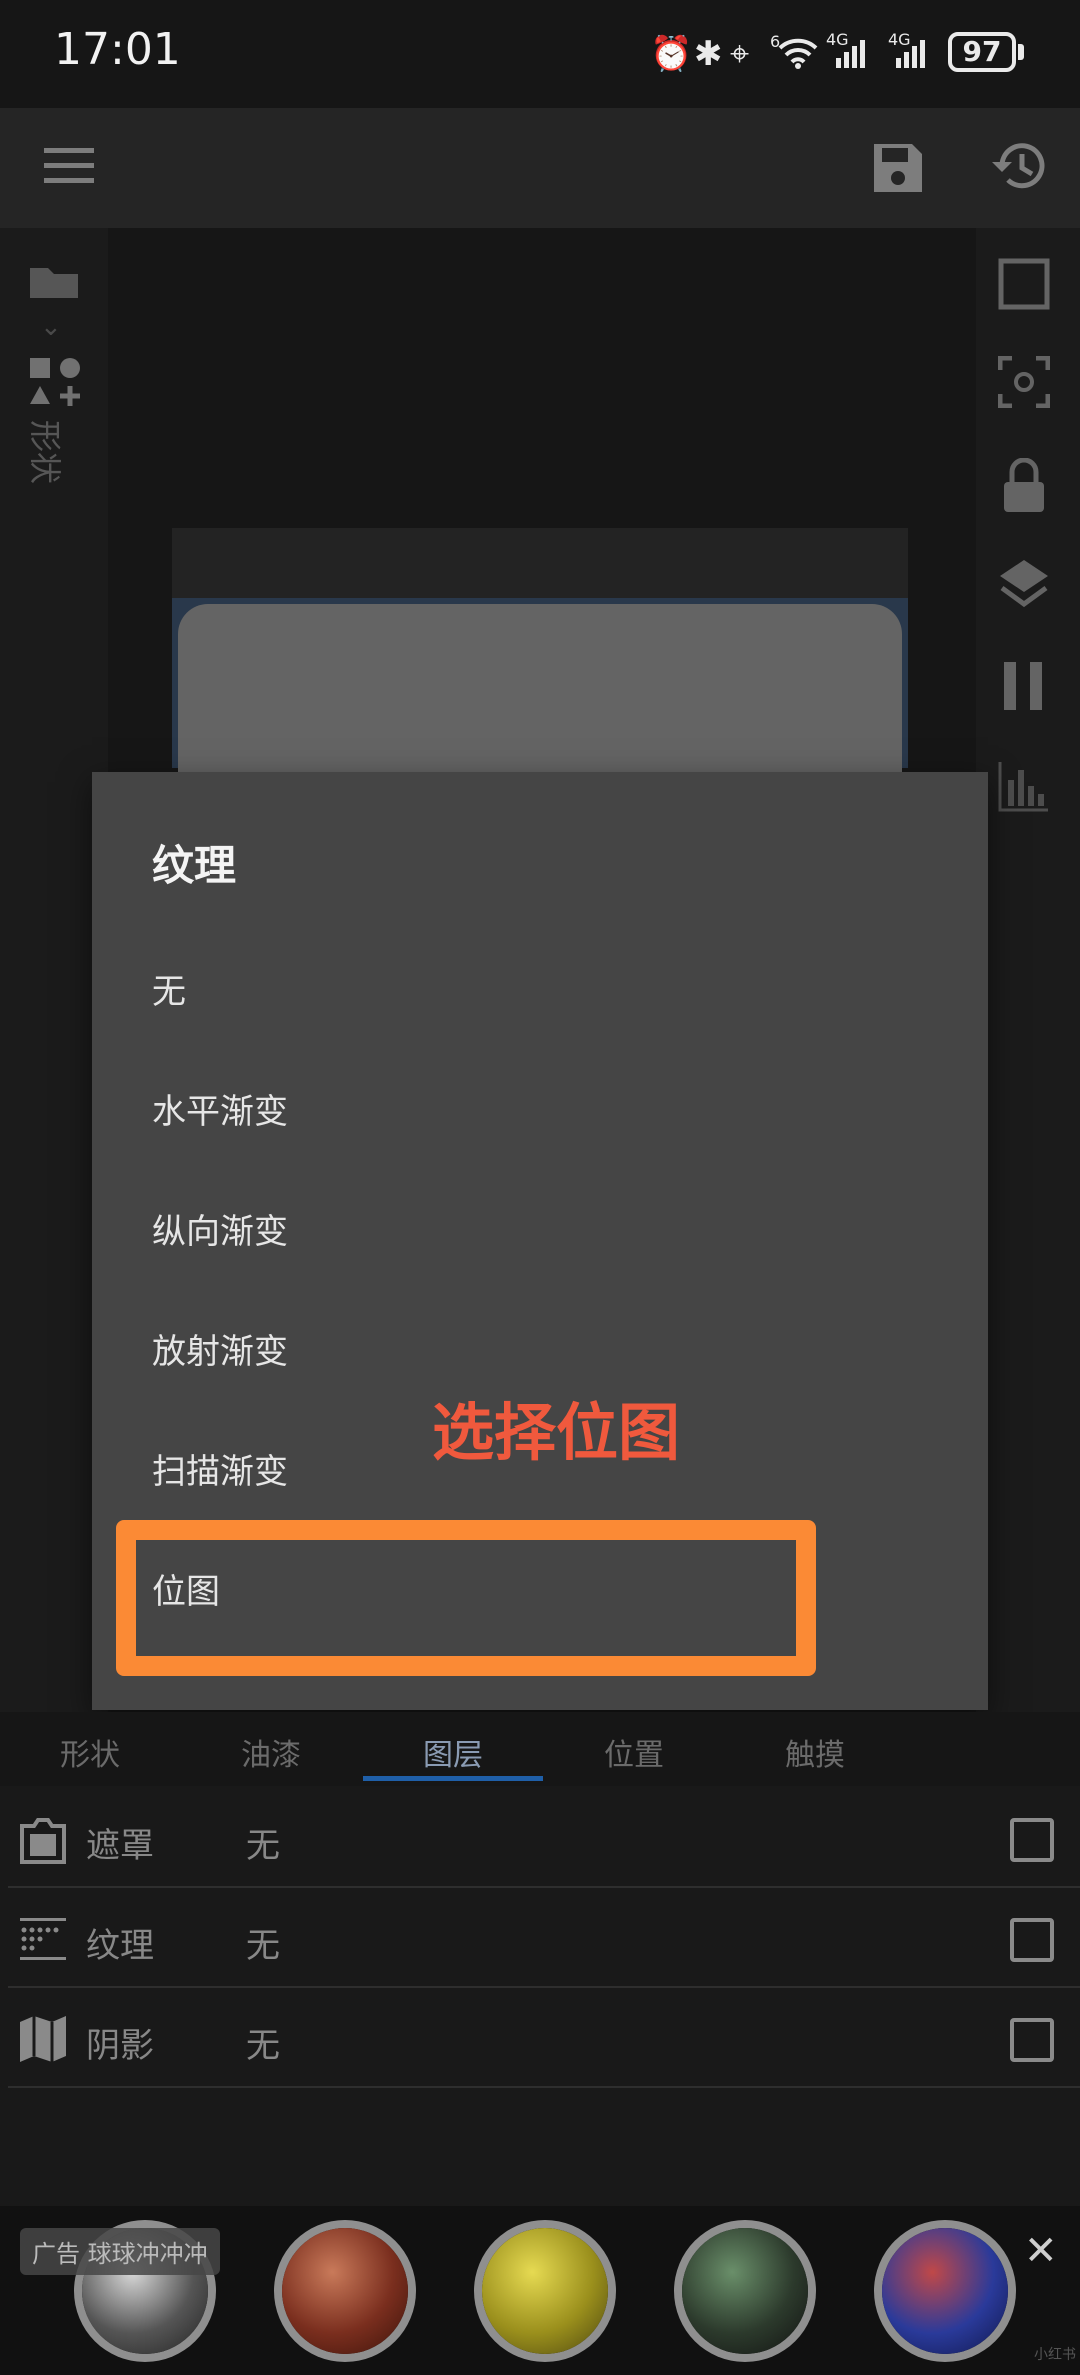 Image resolution: width=1080 pixels, height=2375 pixels. Describe the element at coordinates (117, 49) in the screenshot. I see `status-time: 17:01` at that location.